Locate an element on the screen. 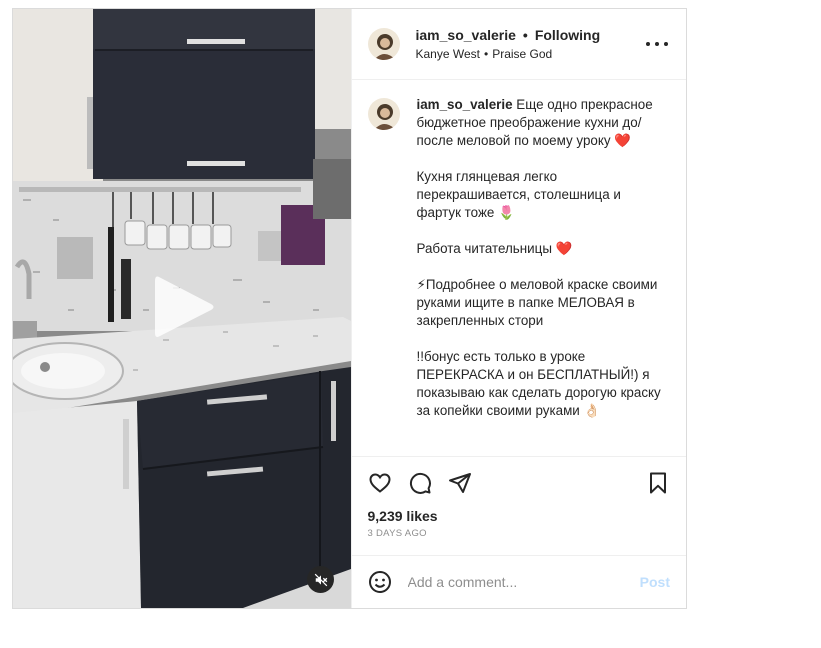  actions-area: 9,239 likes 3 DAYS AGO is located at coordinates (518, 505).